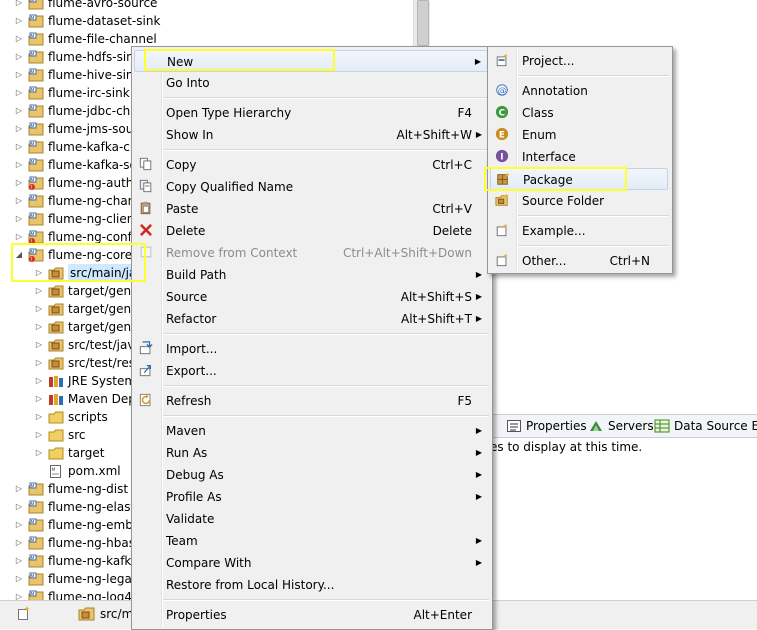 This screenshot has height=630, width=757. Describe the element at coordinates (103, 309) in the screenshot. I see `tree-item-label: target/gene` at that location.